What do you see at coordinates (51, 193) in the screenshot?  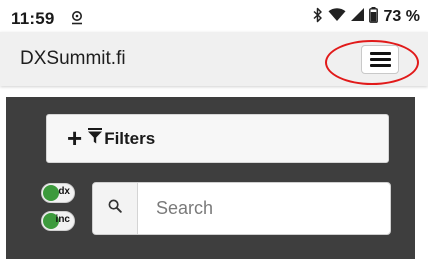 I see `toggle-knob` at bounding box center [51, 193].